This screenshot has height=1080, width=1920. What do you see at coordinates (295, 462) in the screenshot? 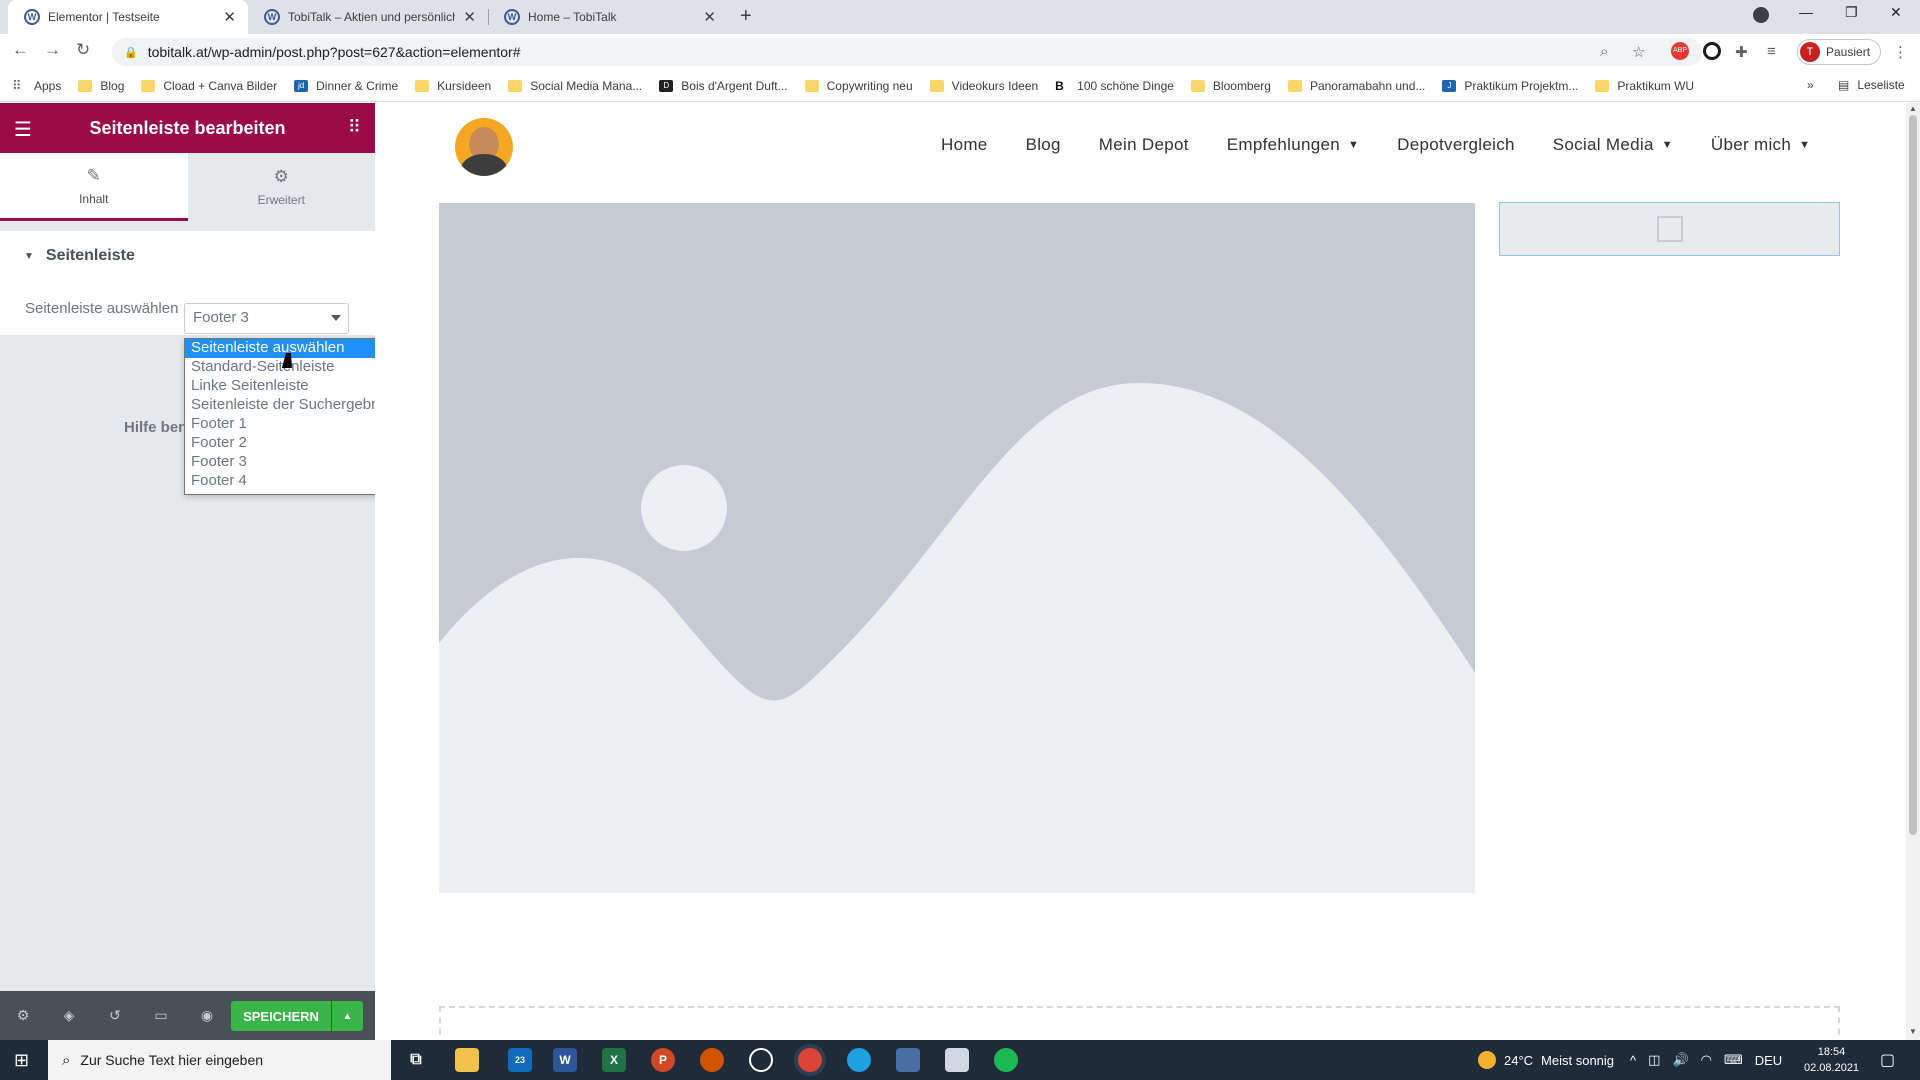
I see `dropdown-option: Footer 3` at bounding box center [295, 462].